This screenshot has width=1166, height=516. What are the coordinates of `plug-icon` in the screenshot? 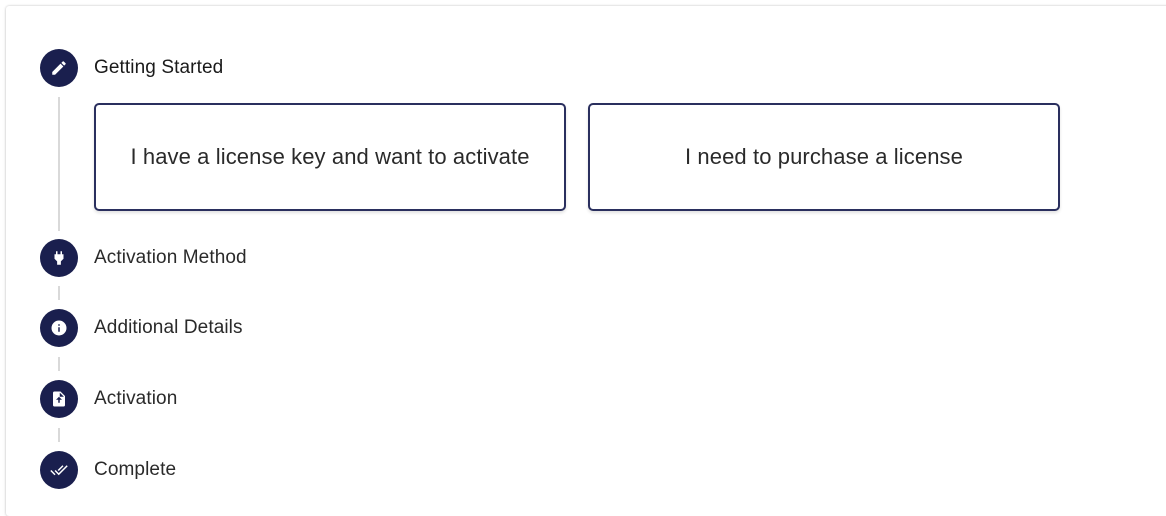 It's located at (59, 258).